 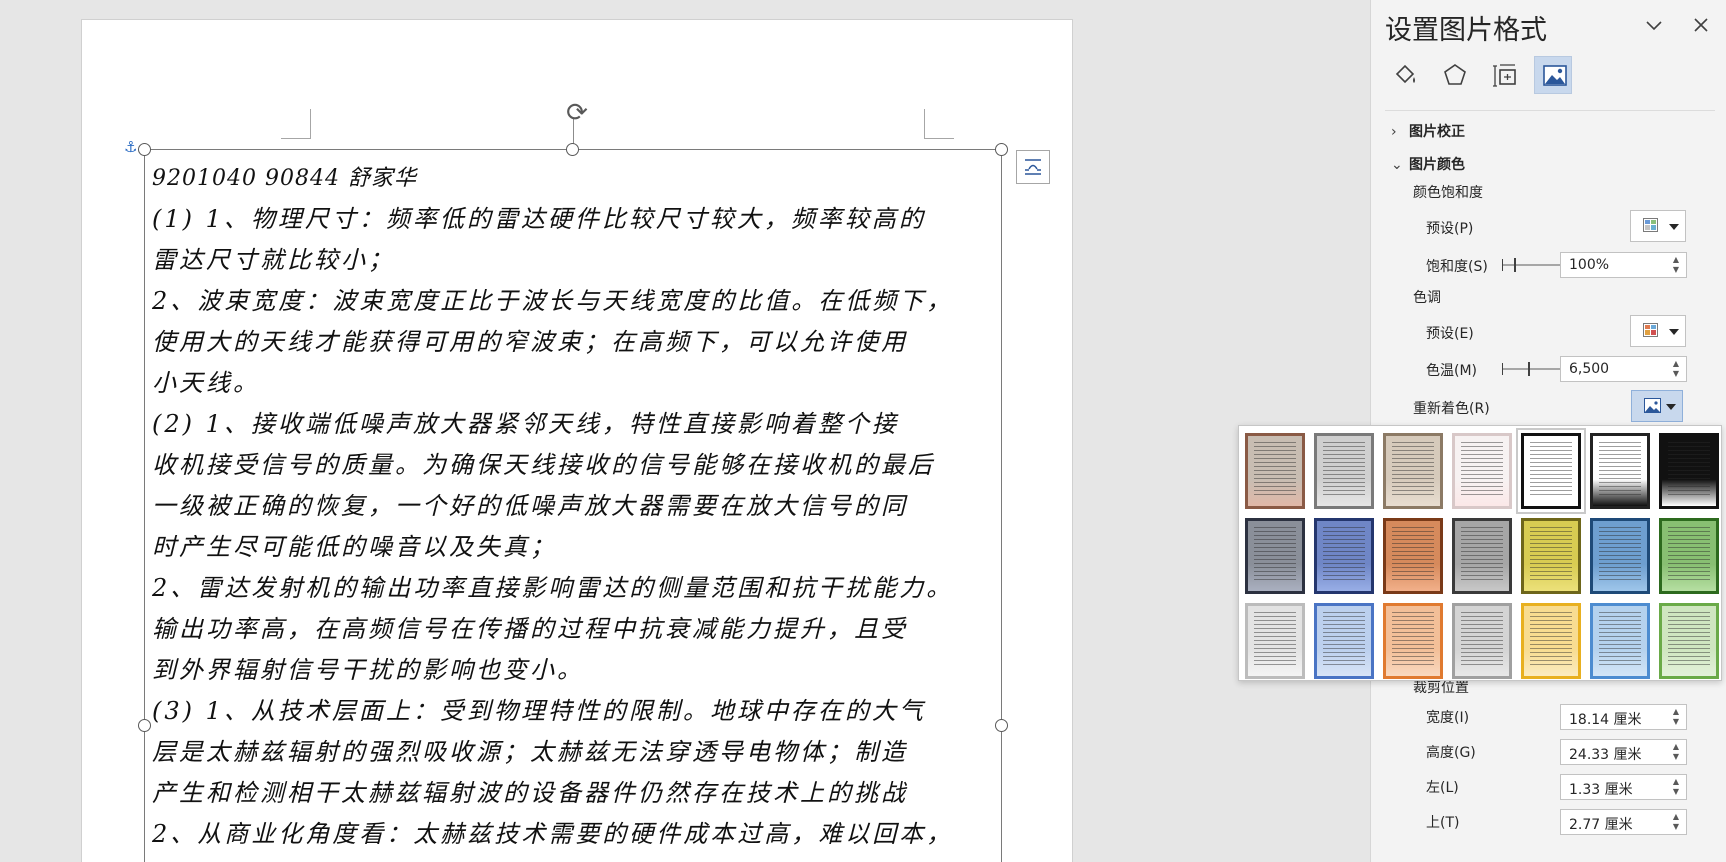 I want to click on dropdown-arrow-icon, so click(x=1671, y=407).